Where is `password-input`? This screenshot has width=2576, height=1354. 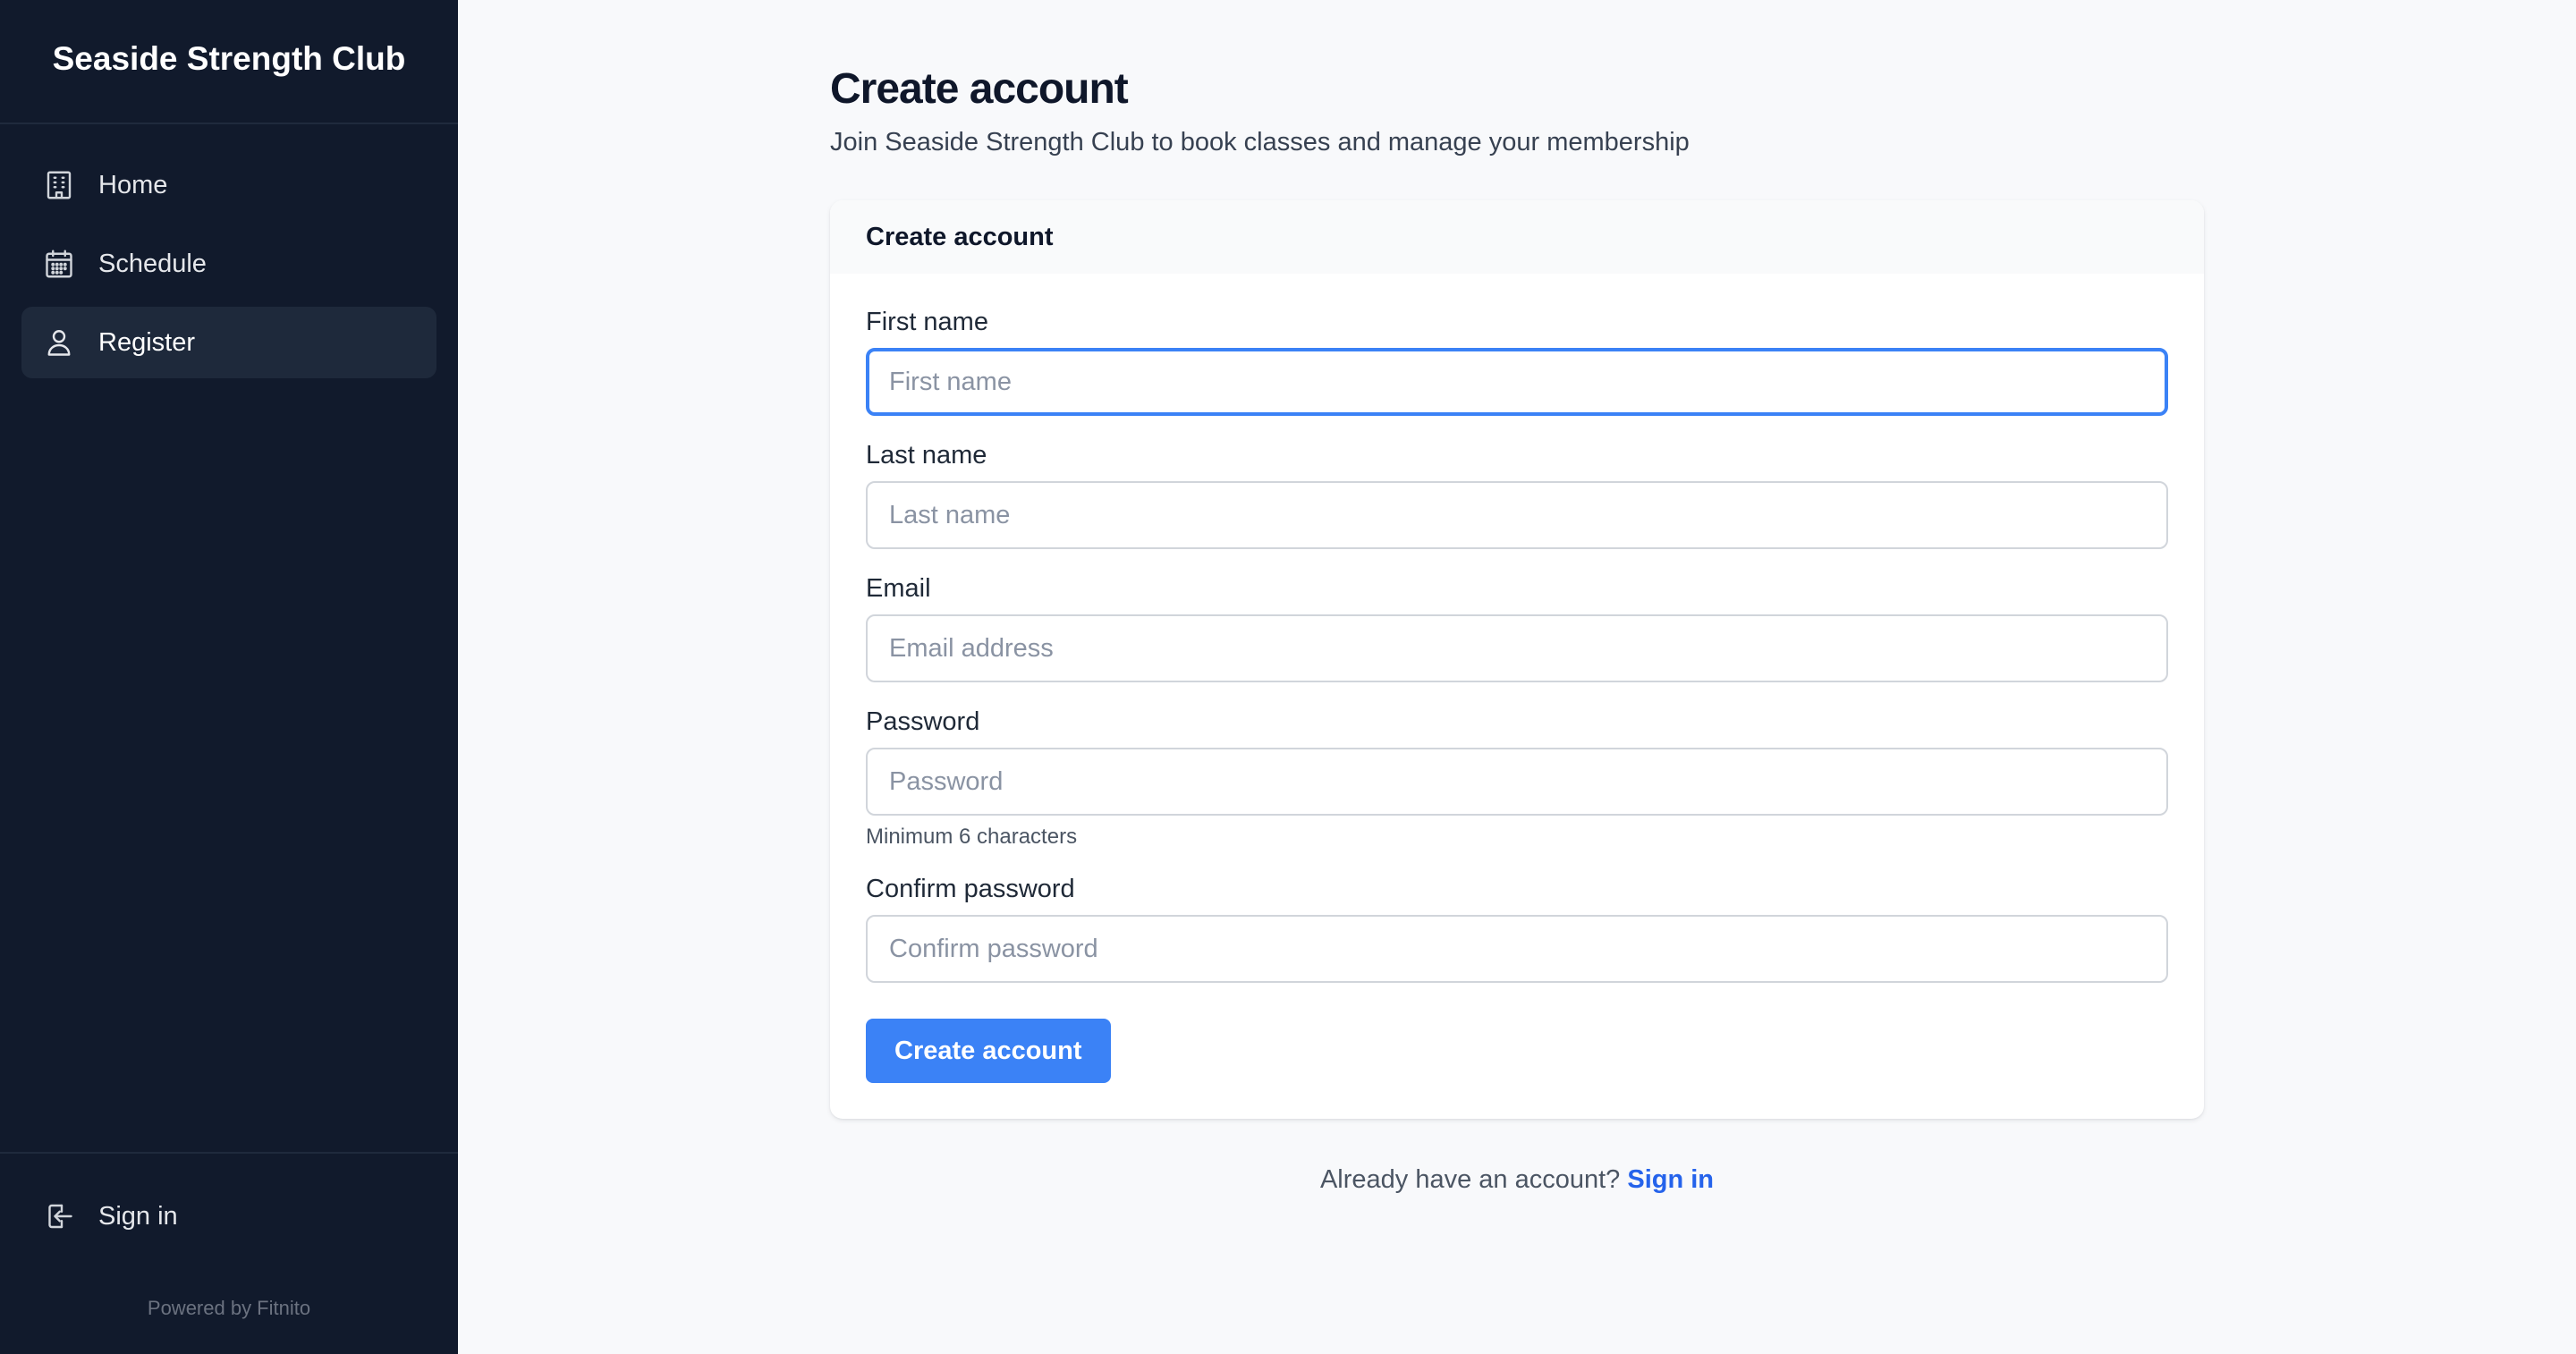 password-input is located at coordinates (1517, 782).